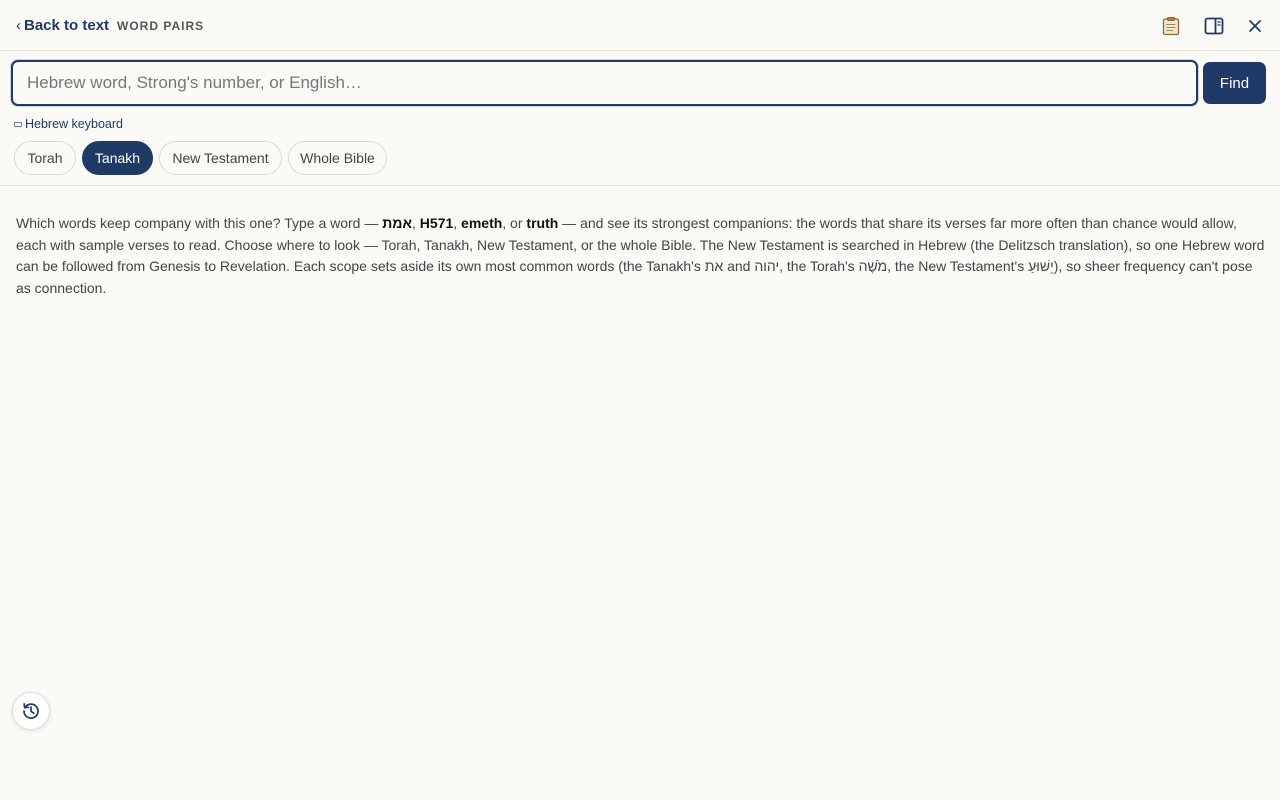  I want to click on hebrew-word: יֵשׁוּעַ, so click(1041, 266).